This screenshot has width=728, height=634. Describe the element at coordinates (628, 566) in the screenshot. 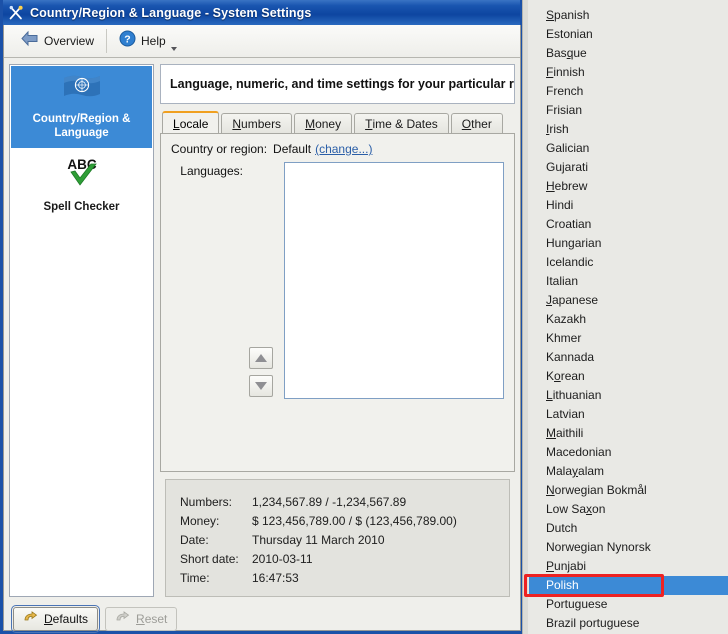

I see `dropdown-item: Punjabi` at that location.